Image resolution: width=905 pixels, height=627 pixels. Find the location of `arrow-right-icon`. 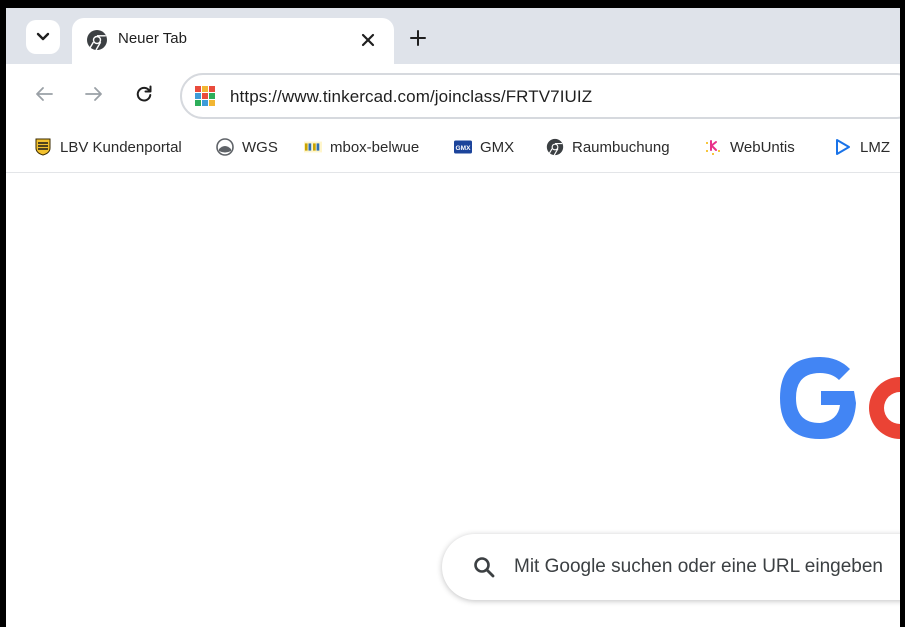

arrow-right-icon is located at coordinates (93, 94).